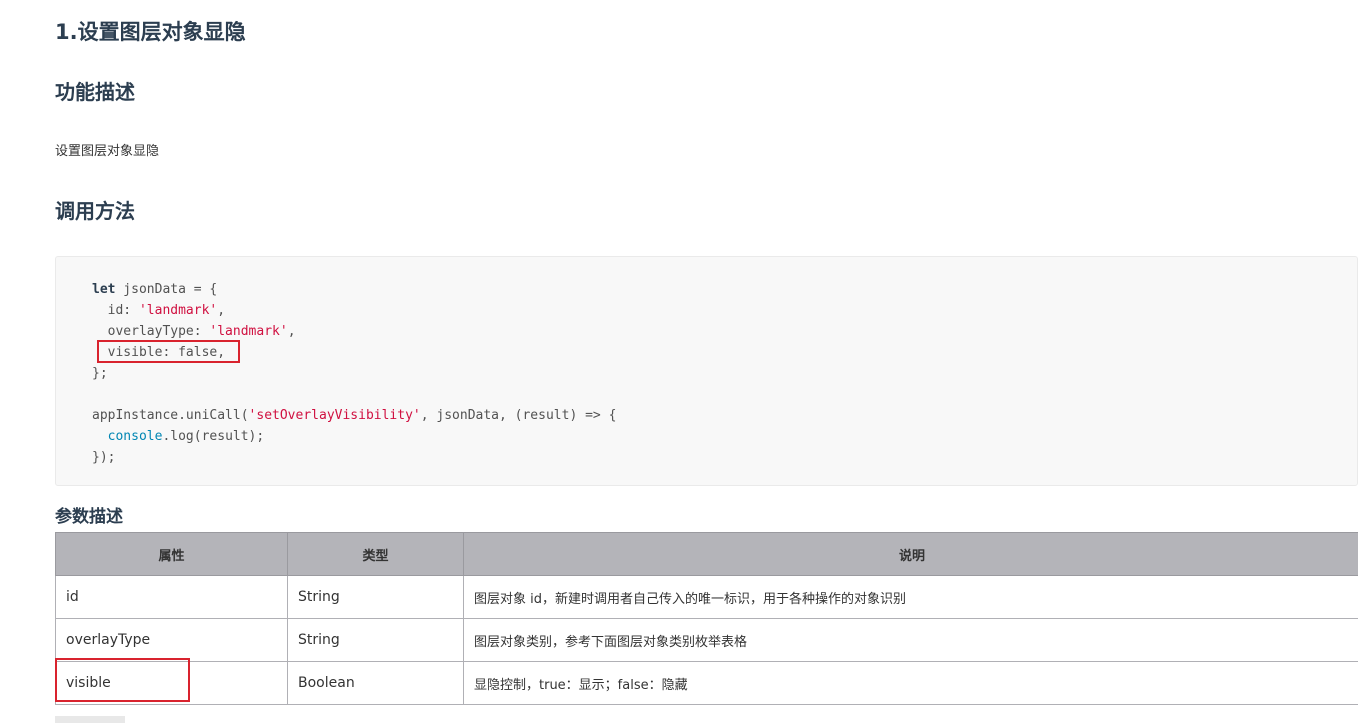  What do you see at coordinates (171, 597) in the screenshot?
I see `param-name: id` at bounding box center [171, 597].